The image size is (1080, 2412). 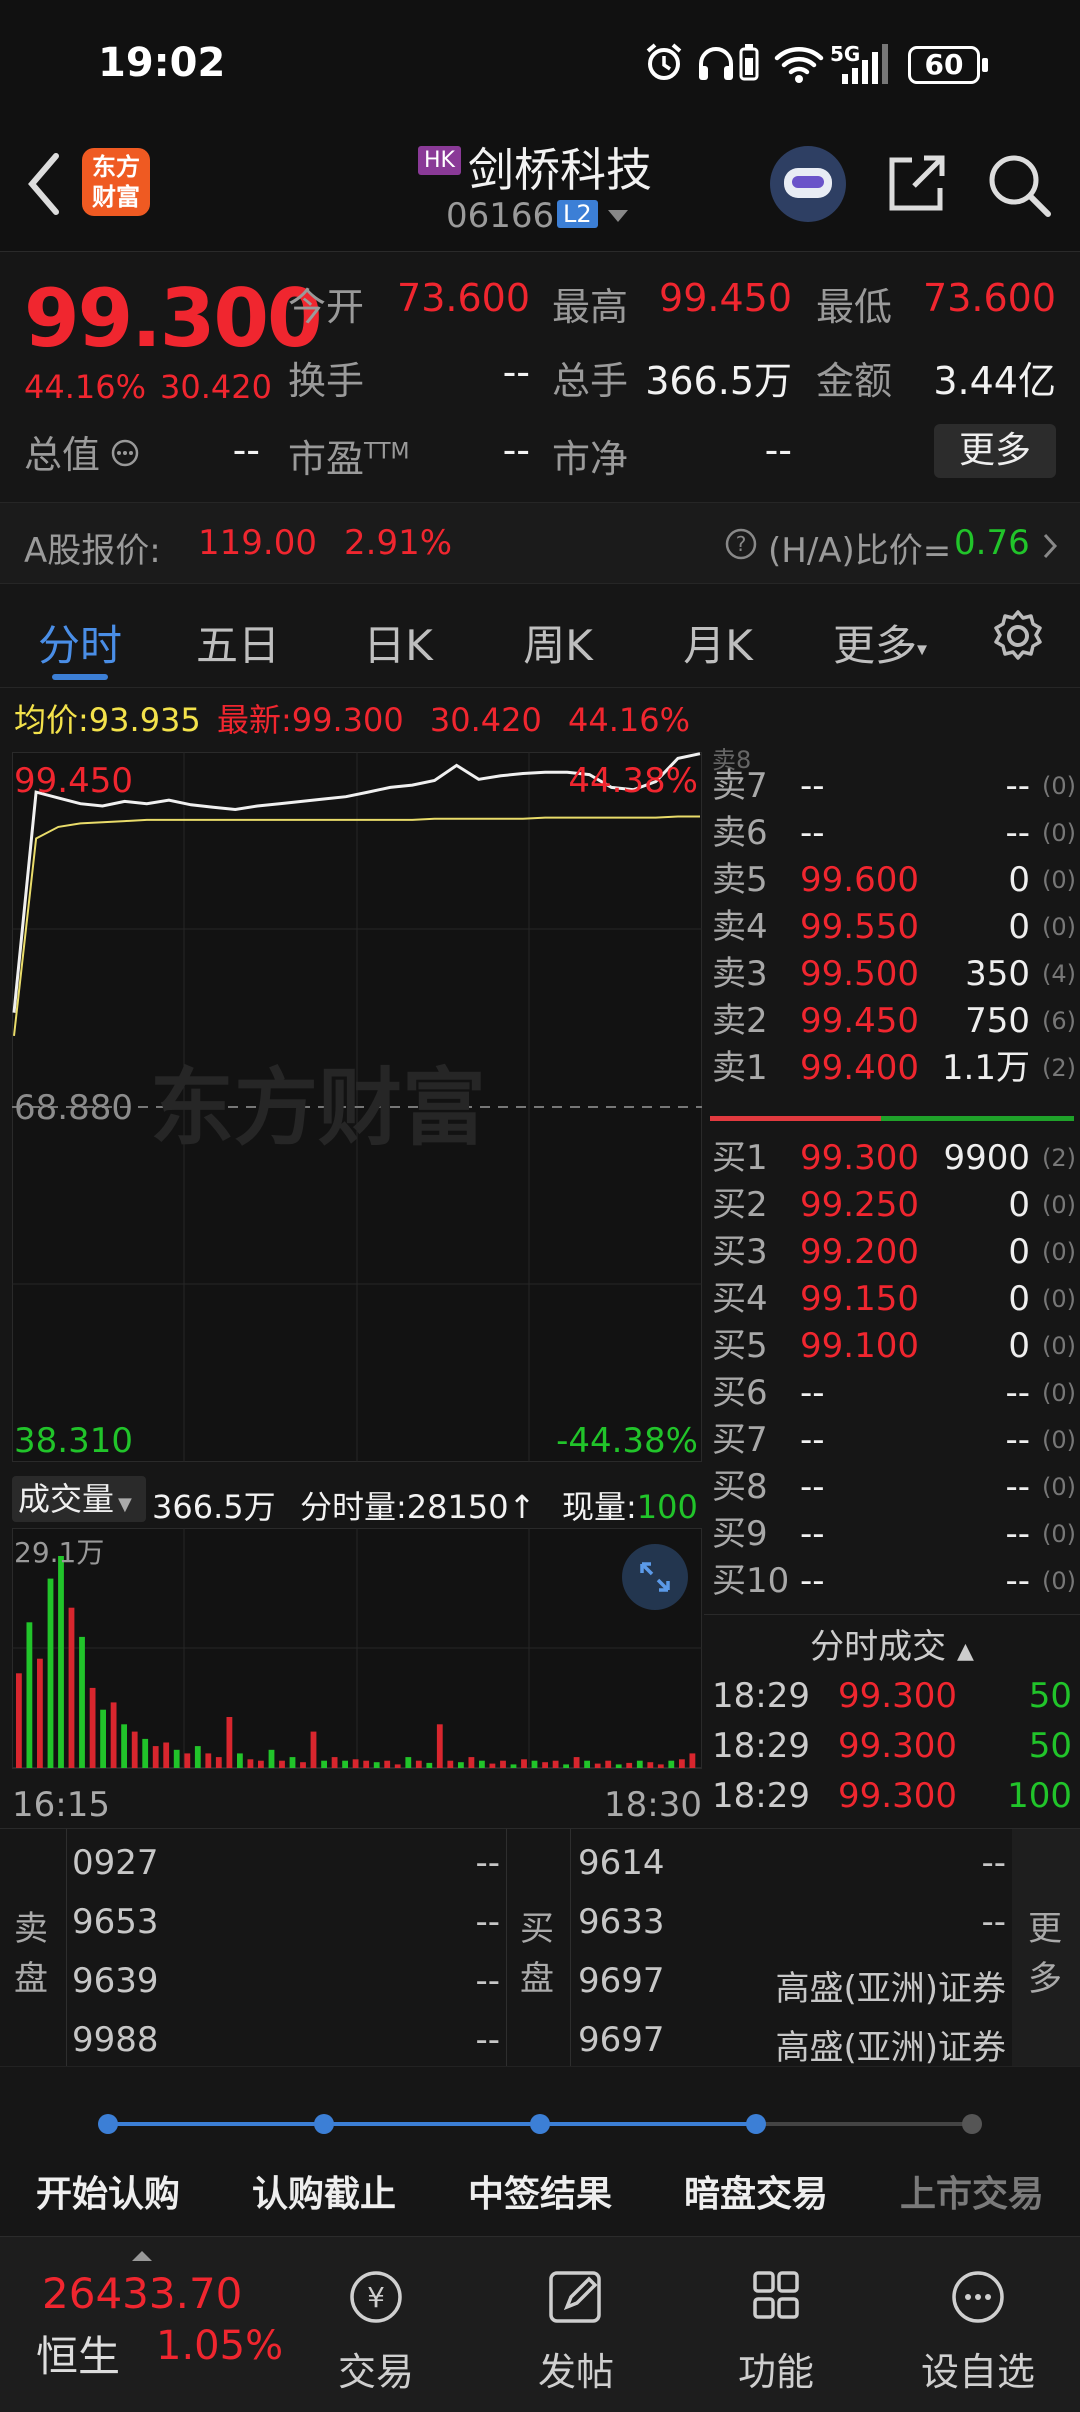 I want to click on ask-row: 卖4 99.550 0 (0), so click(x=892, y=927).